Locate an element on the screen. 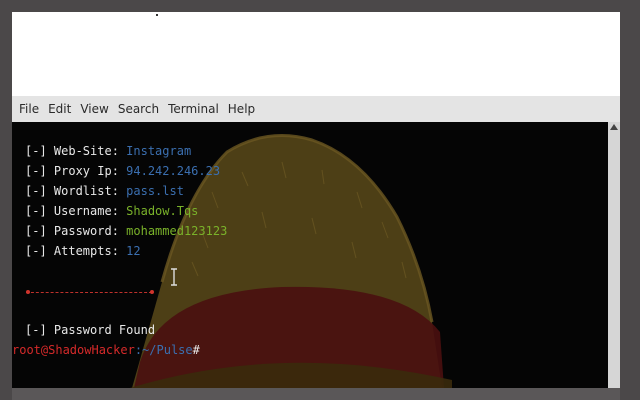  output-line-password: [-] Password: mohammed123123 is located at coordinates (126, 231).